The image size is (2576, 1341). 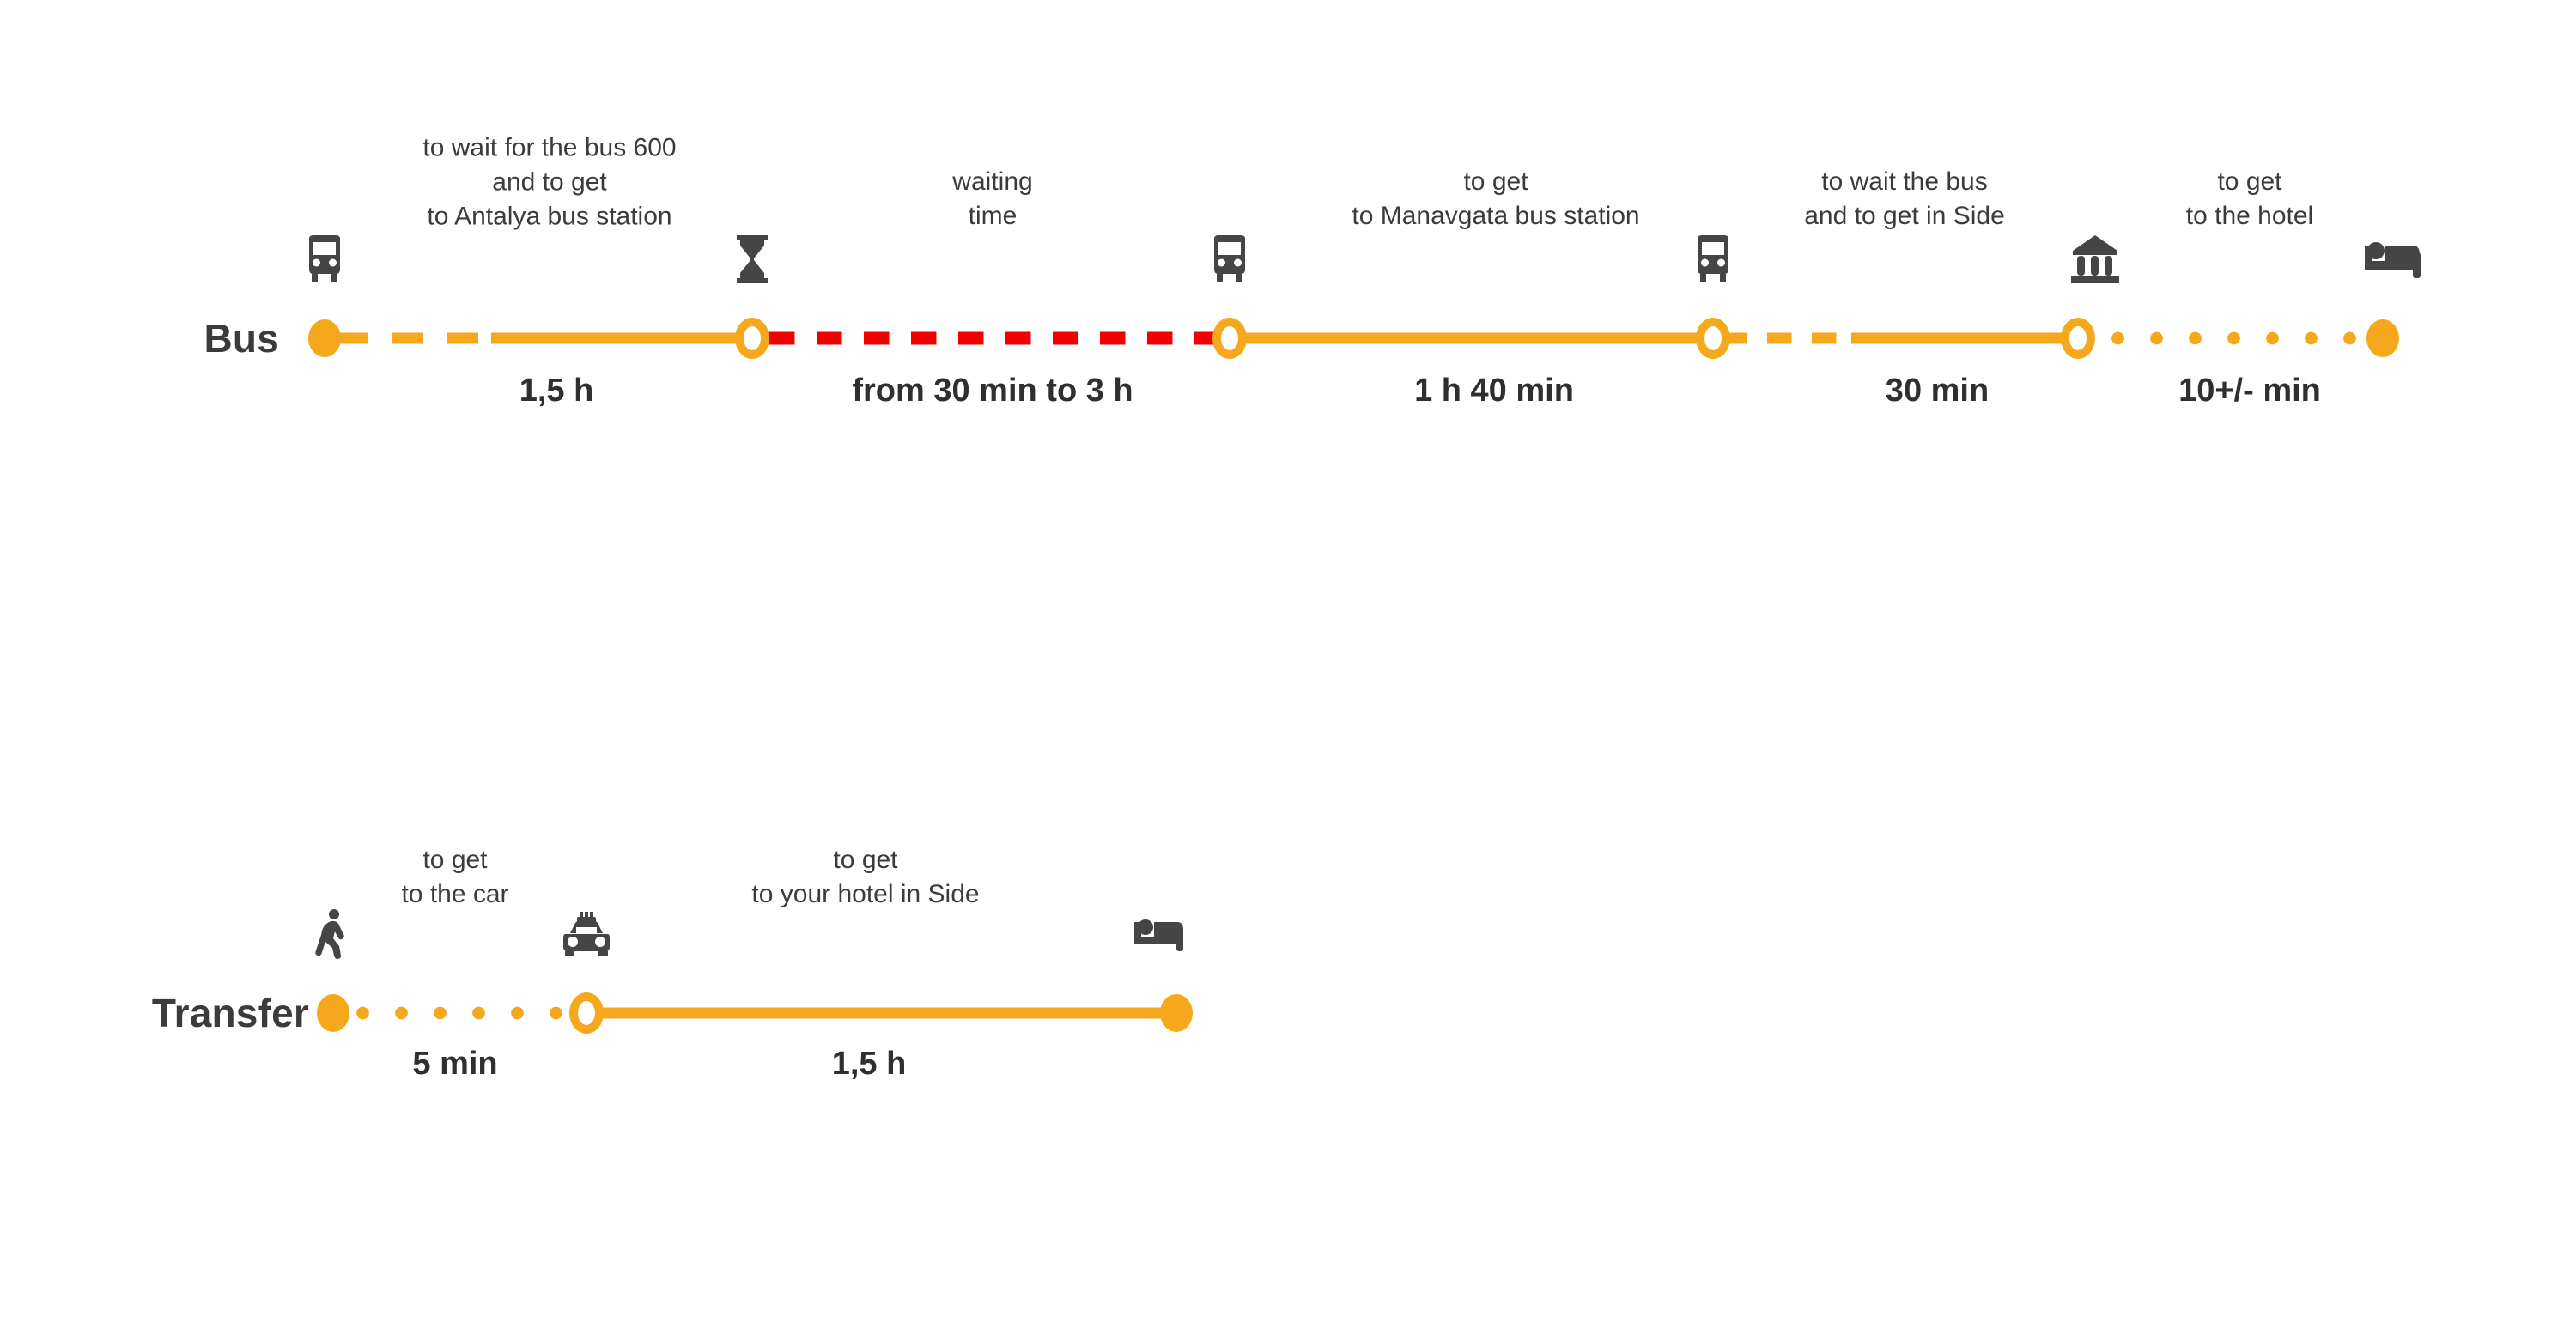 I want to click on node-transfer-hotel, so click(x=1177, y=1013).